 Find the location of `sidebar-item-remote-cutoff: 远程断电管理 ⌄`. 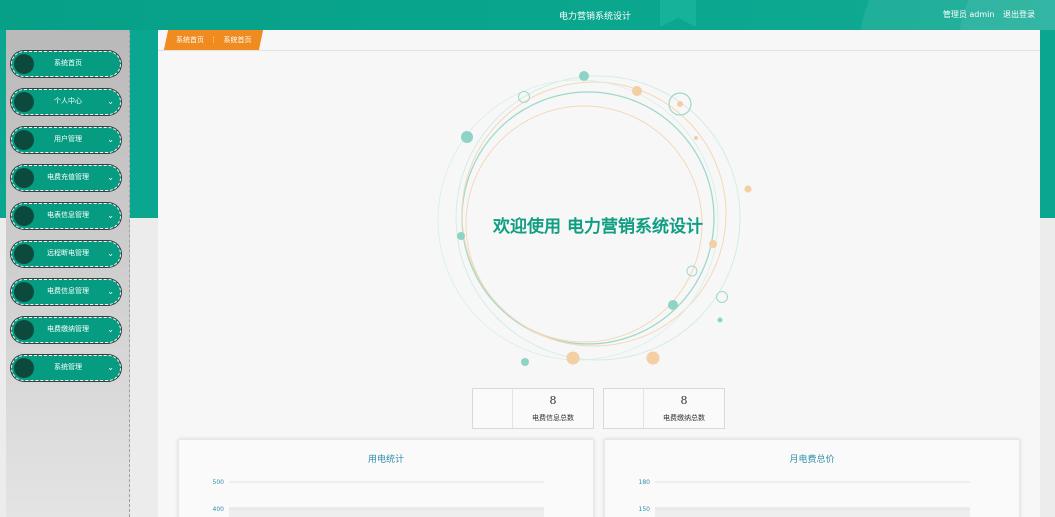

sidebar-item-remote-cutoff: 远程断电管理 ⌄ is located at coordinates (66, 254).